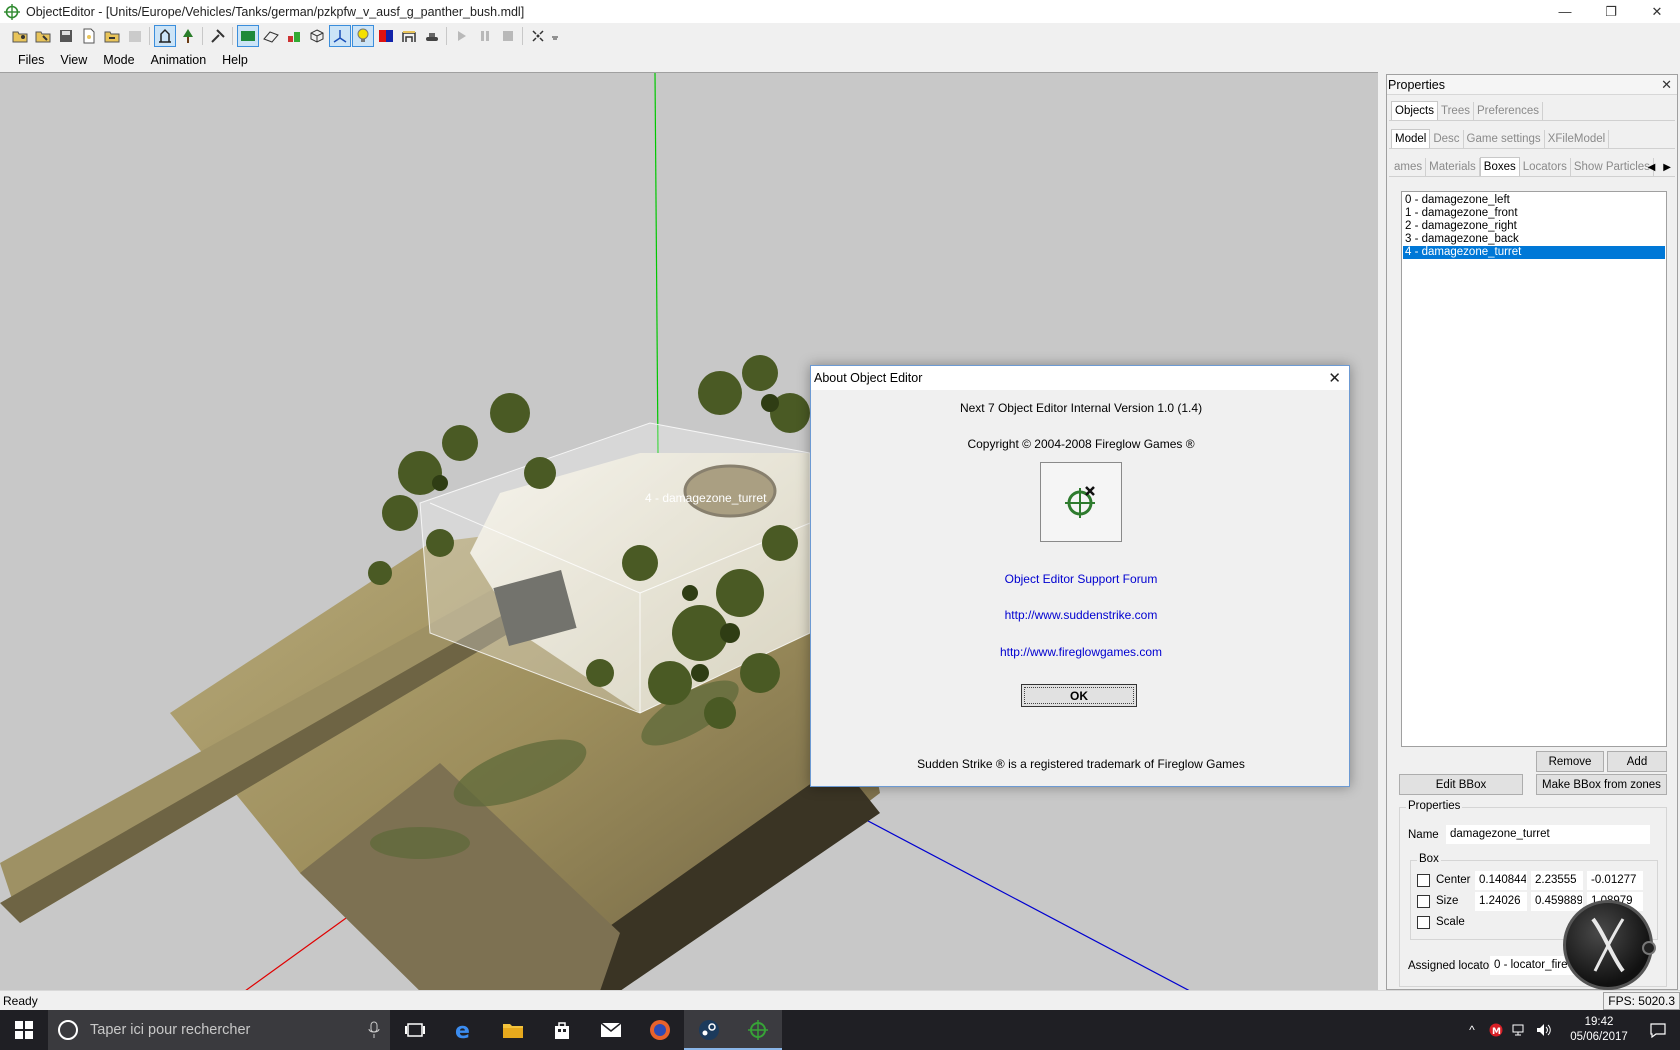 Image resolution: width=1680 pixels, height=1050 pixels. What do you see at coordinates (561, 1030) in the screenshot?
I see `store-icon` at bounding box center [561, 1030].